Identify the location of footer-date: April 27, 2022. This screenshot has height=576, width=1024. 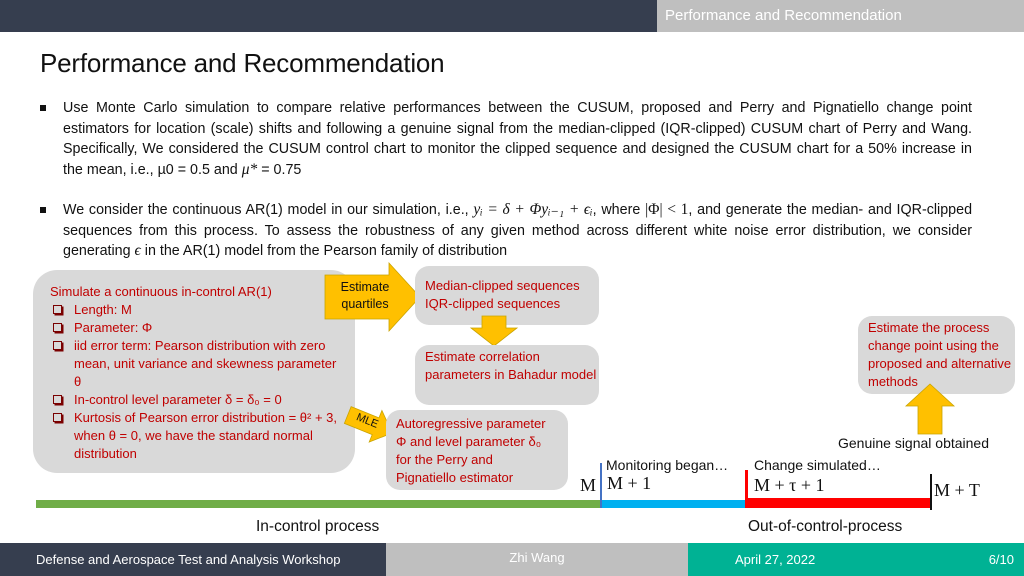
(775, 559).